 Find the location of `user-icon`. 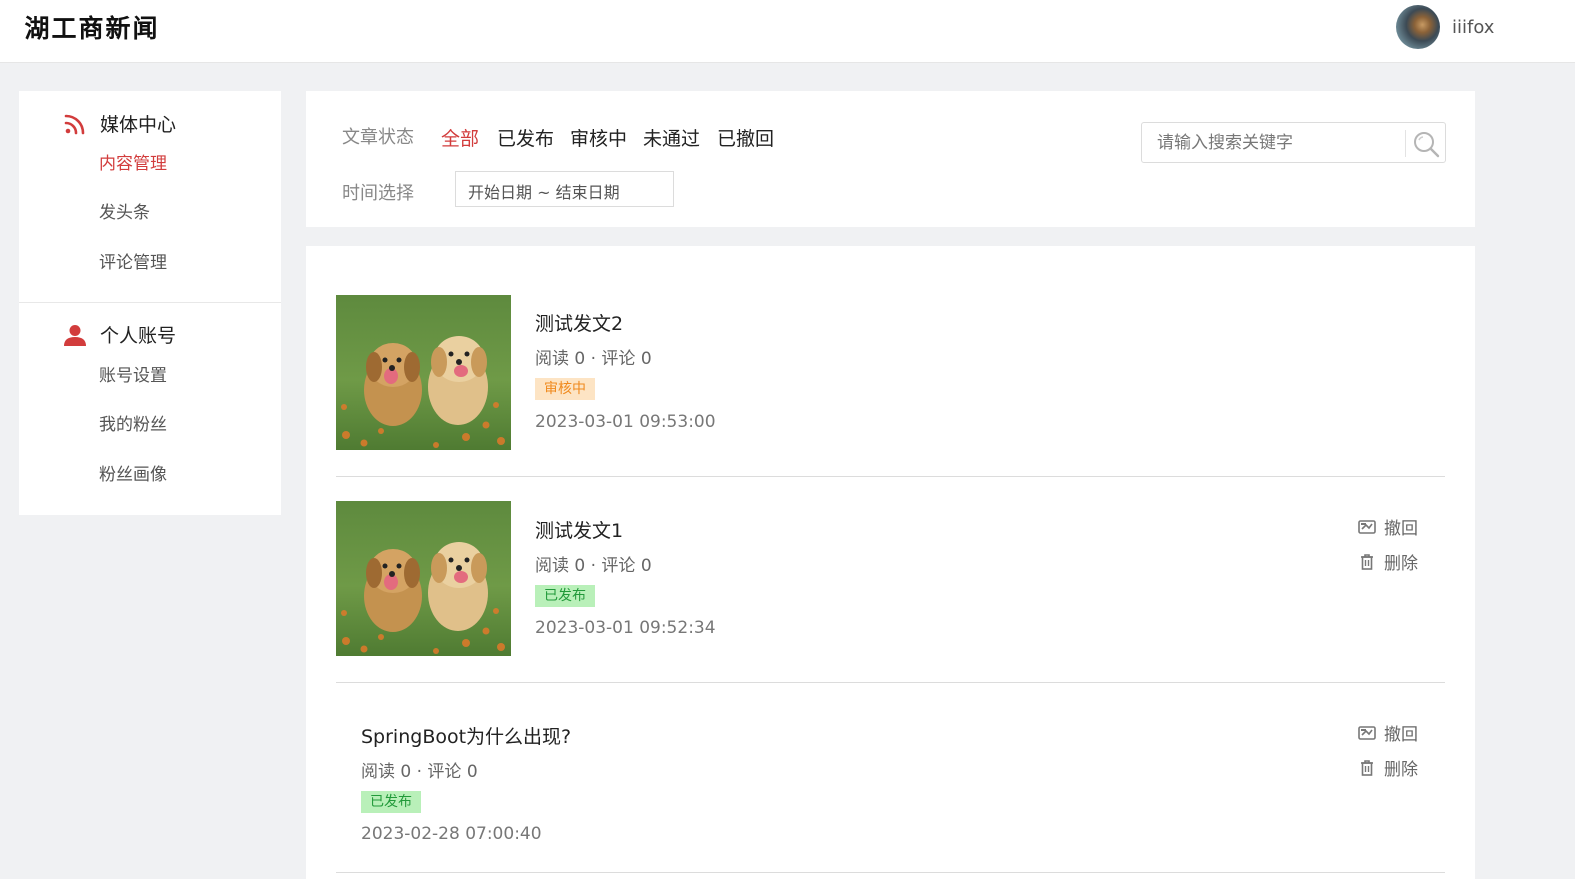

user-icon is located at coordinates (75, 335).